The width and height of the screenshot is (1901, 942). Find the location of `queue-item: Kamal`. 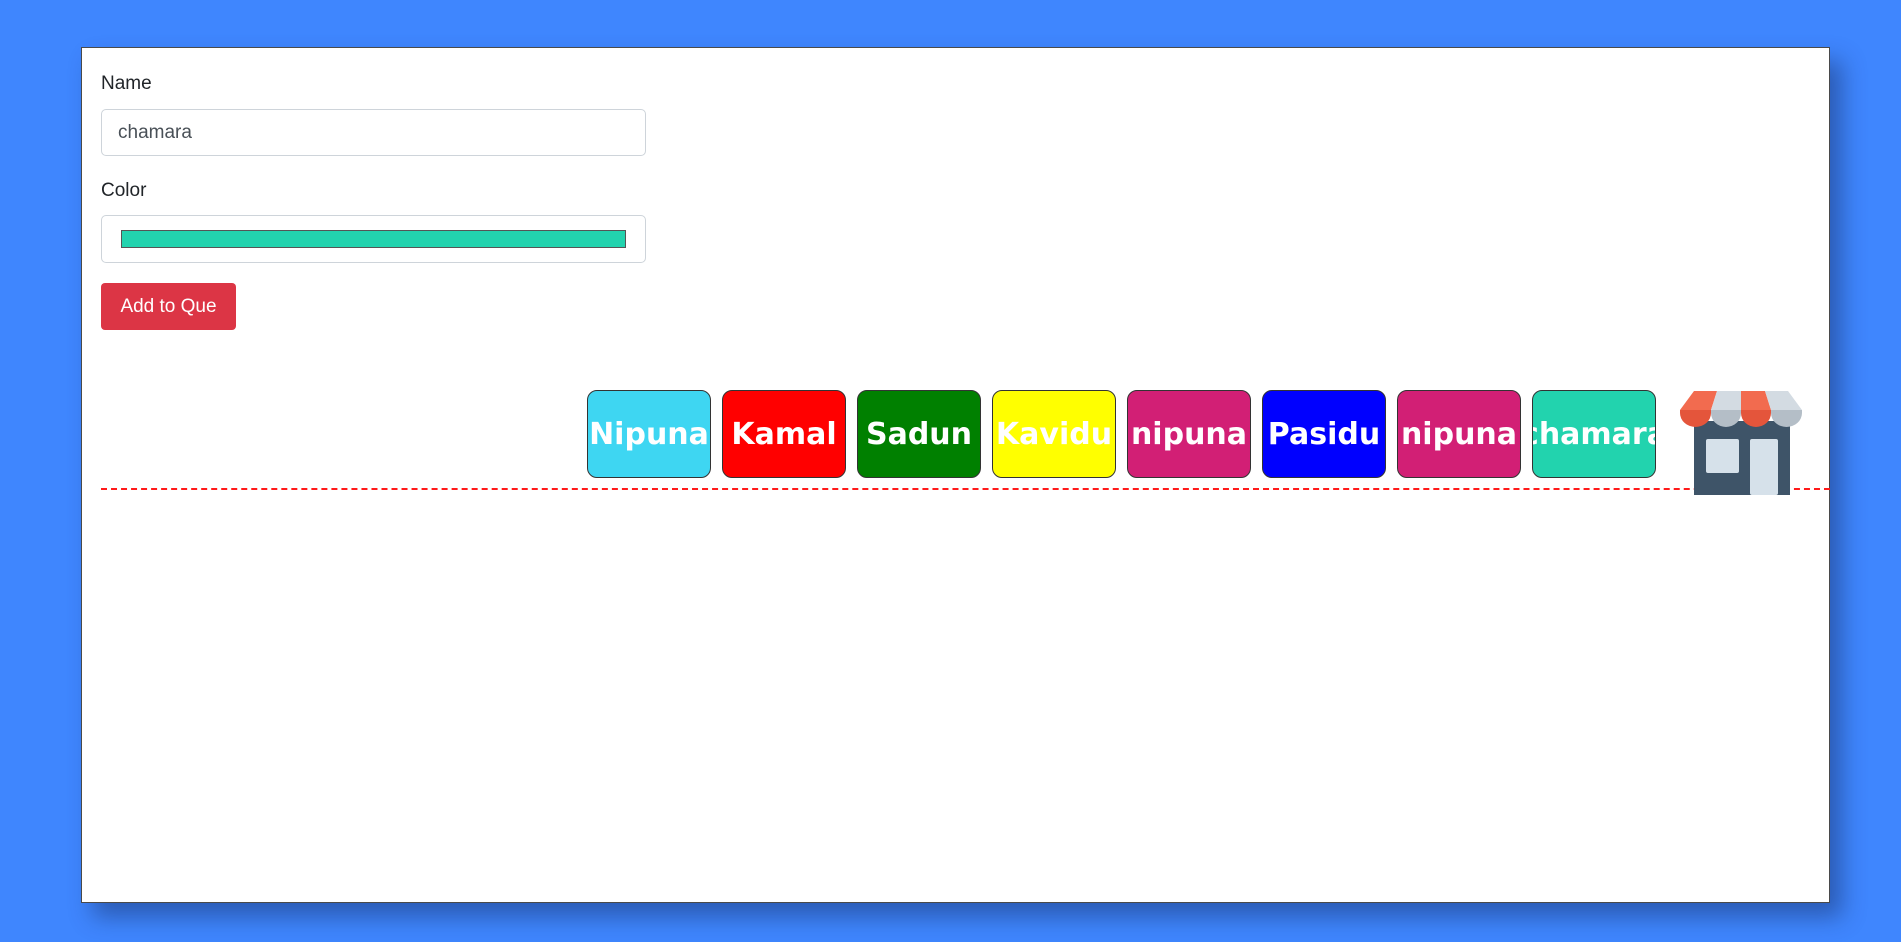

queue-item: Kamal is located at coordinates (784, 434).